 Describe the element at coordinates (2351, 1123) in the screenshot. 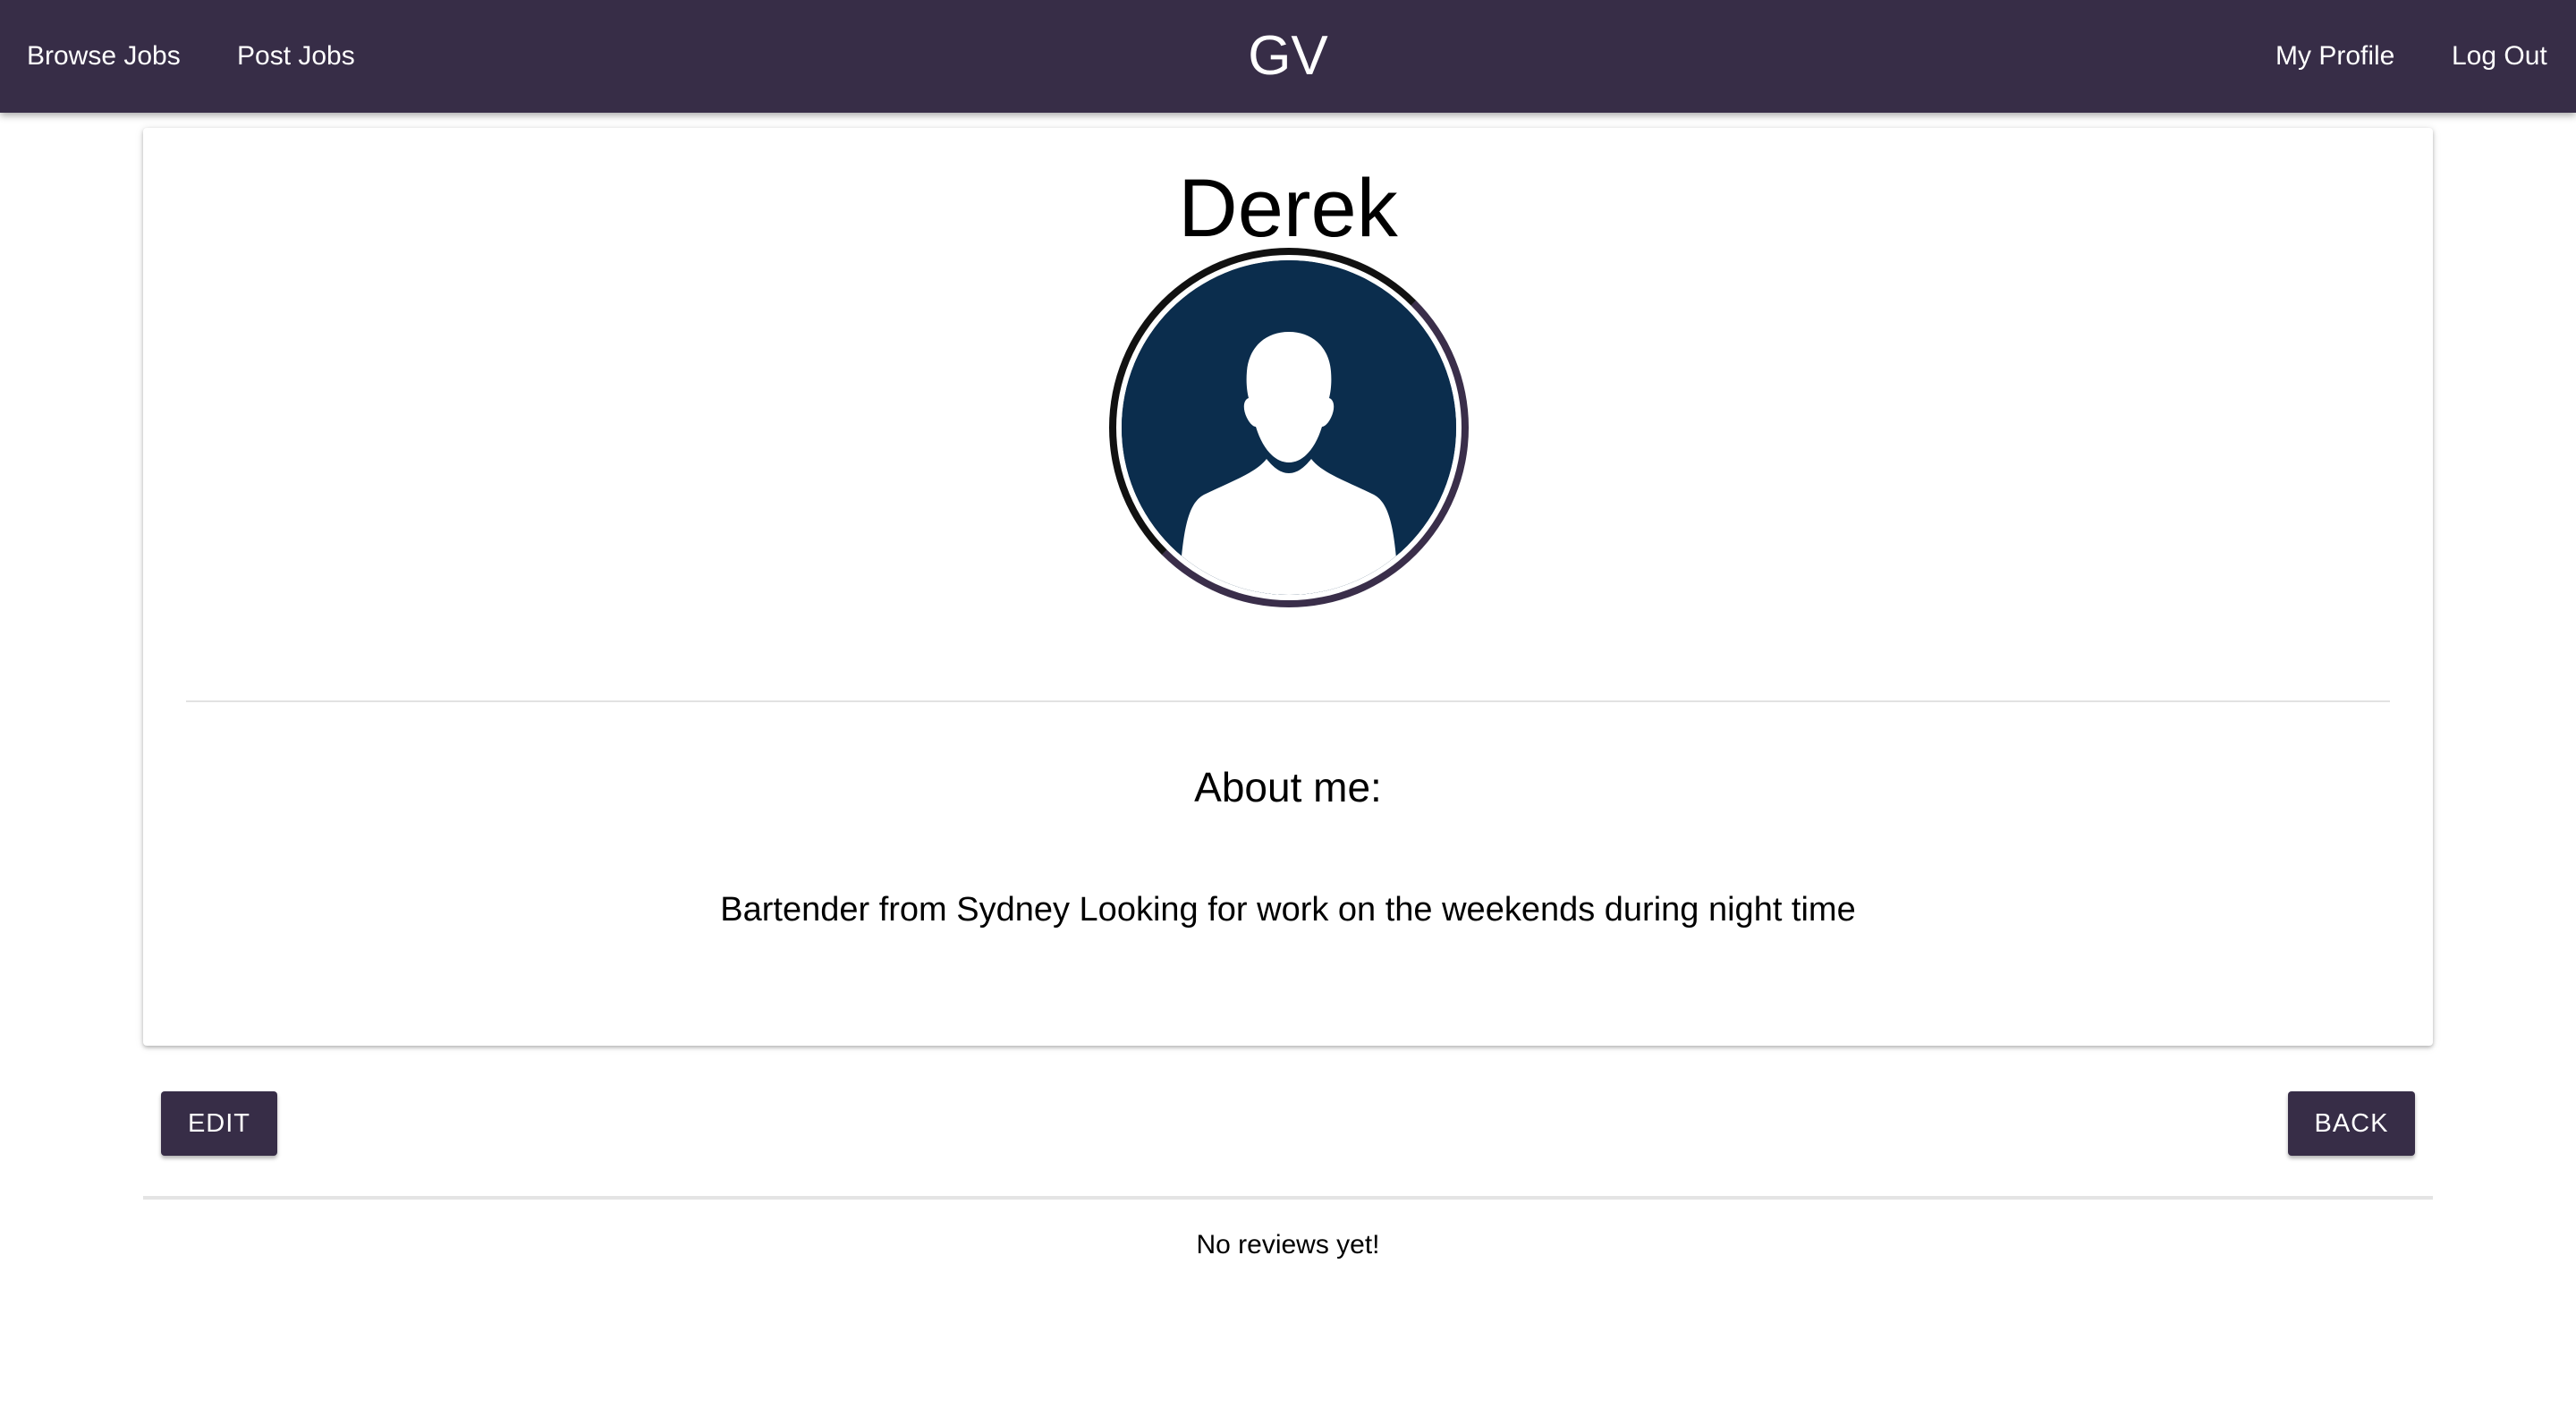

I see `back-button: BACK` at that location.